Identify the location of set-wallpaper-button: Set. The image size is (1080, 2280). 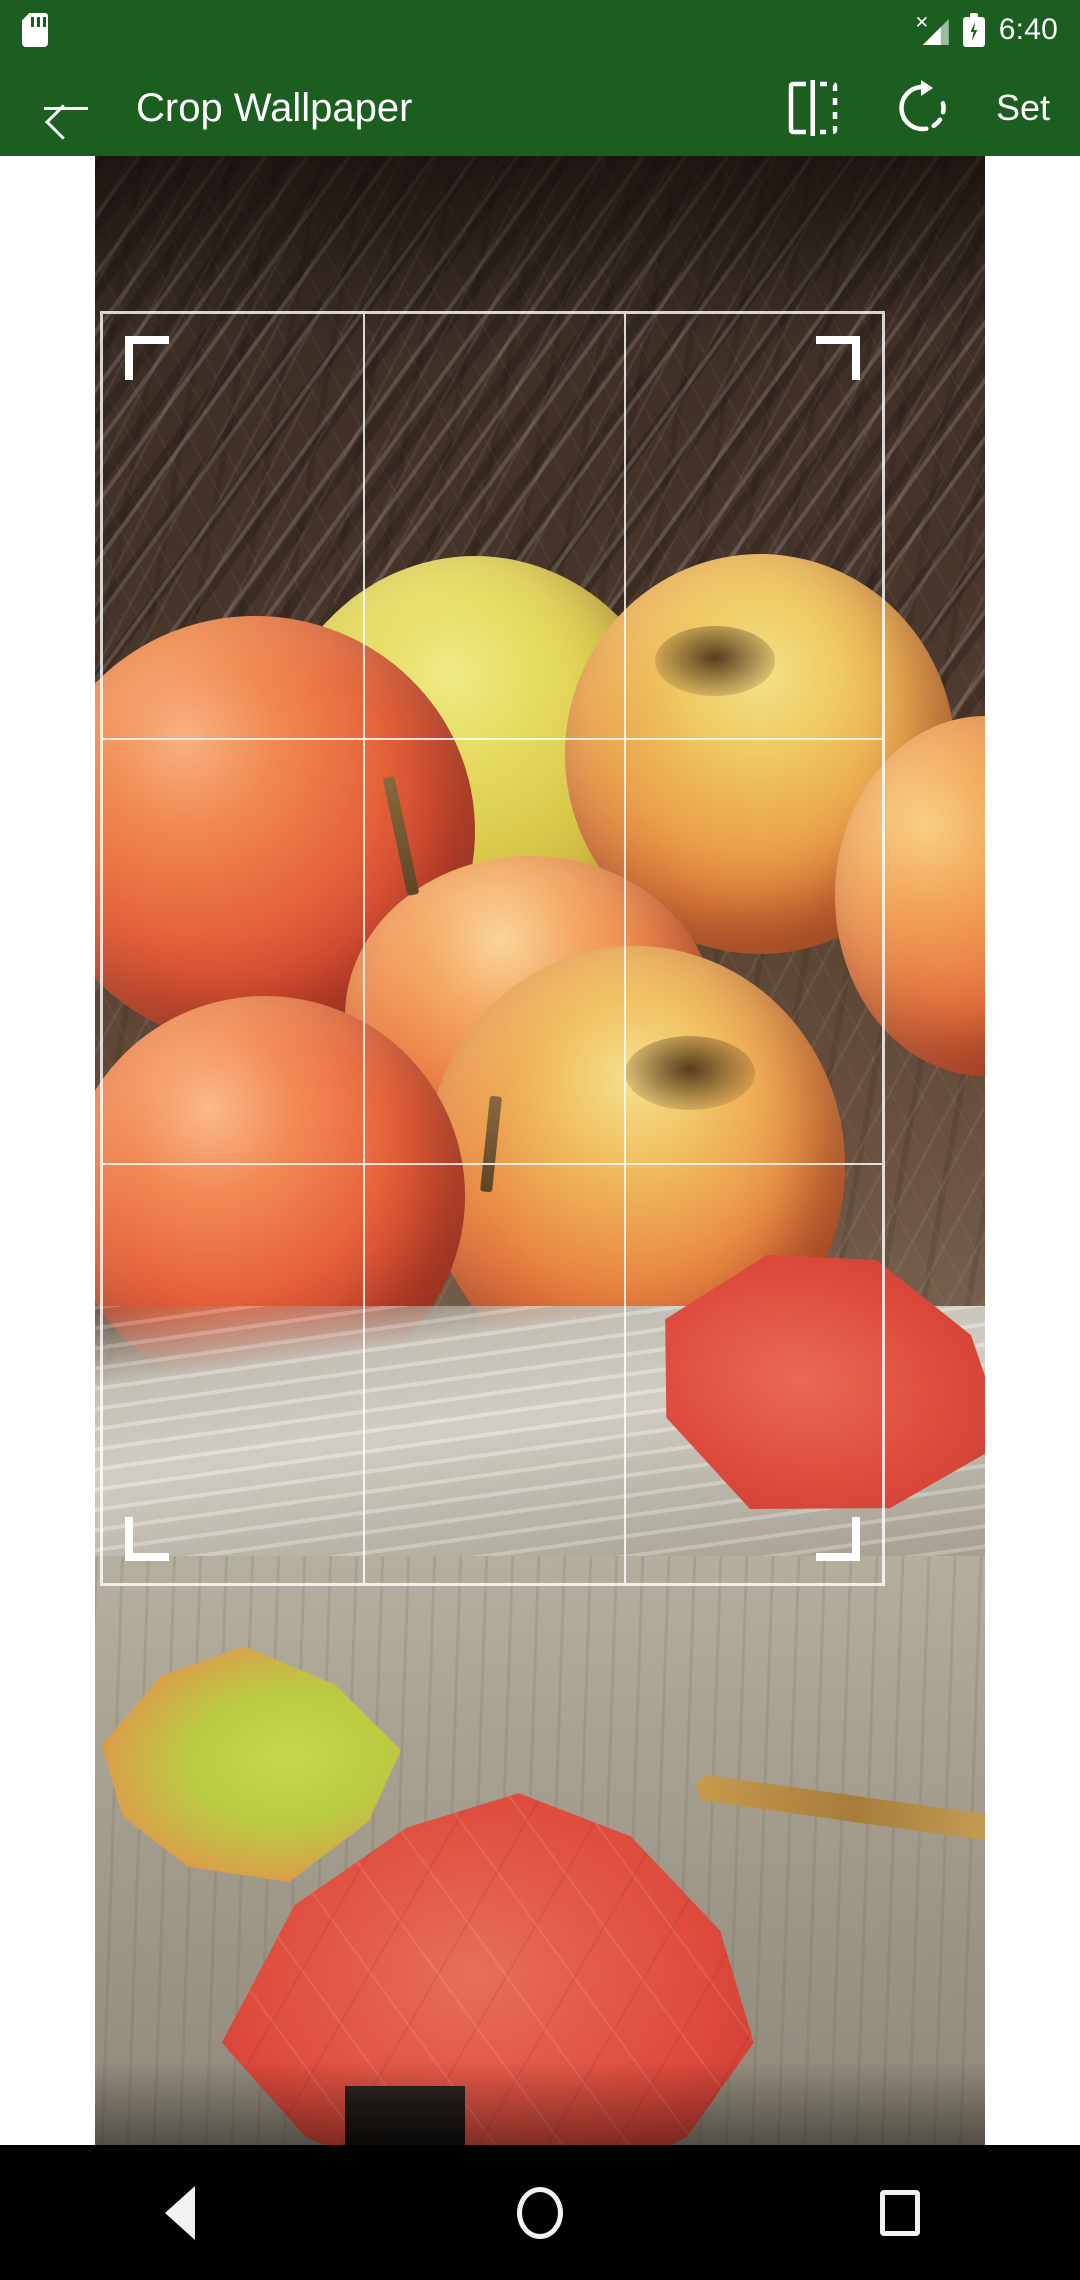
(1029, 108).